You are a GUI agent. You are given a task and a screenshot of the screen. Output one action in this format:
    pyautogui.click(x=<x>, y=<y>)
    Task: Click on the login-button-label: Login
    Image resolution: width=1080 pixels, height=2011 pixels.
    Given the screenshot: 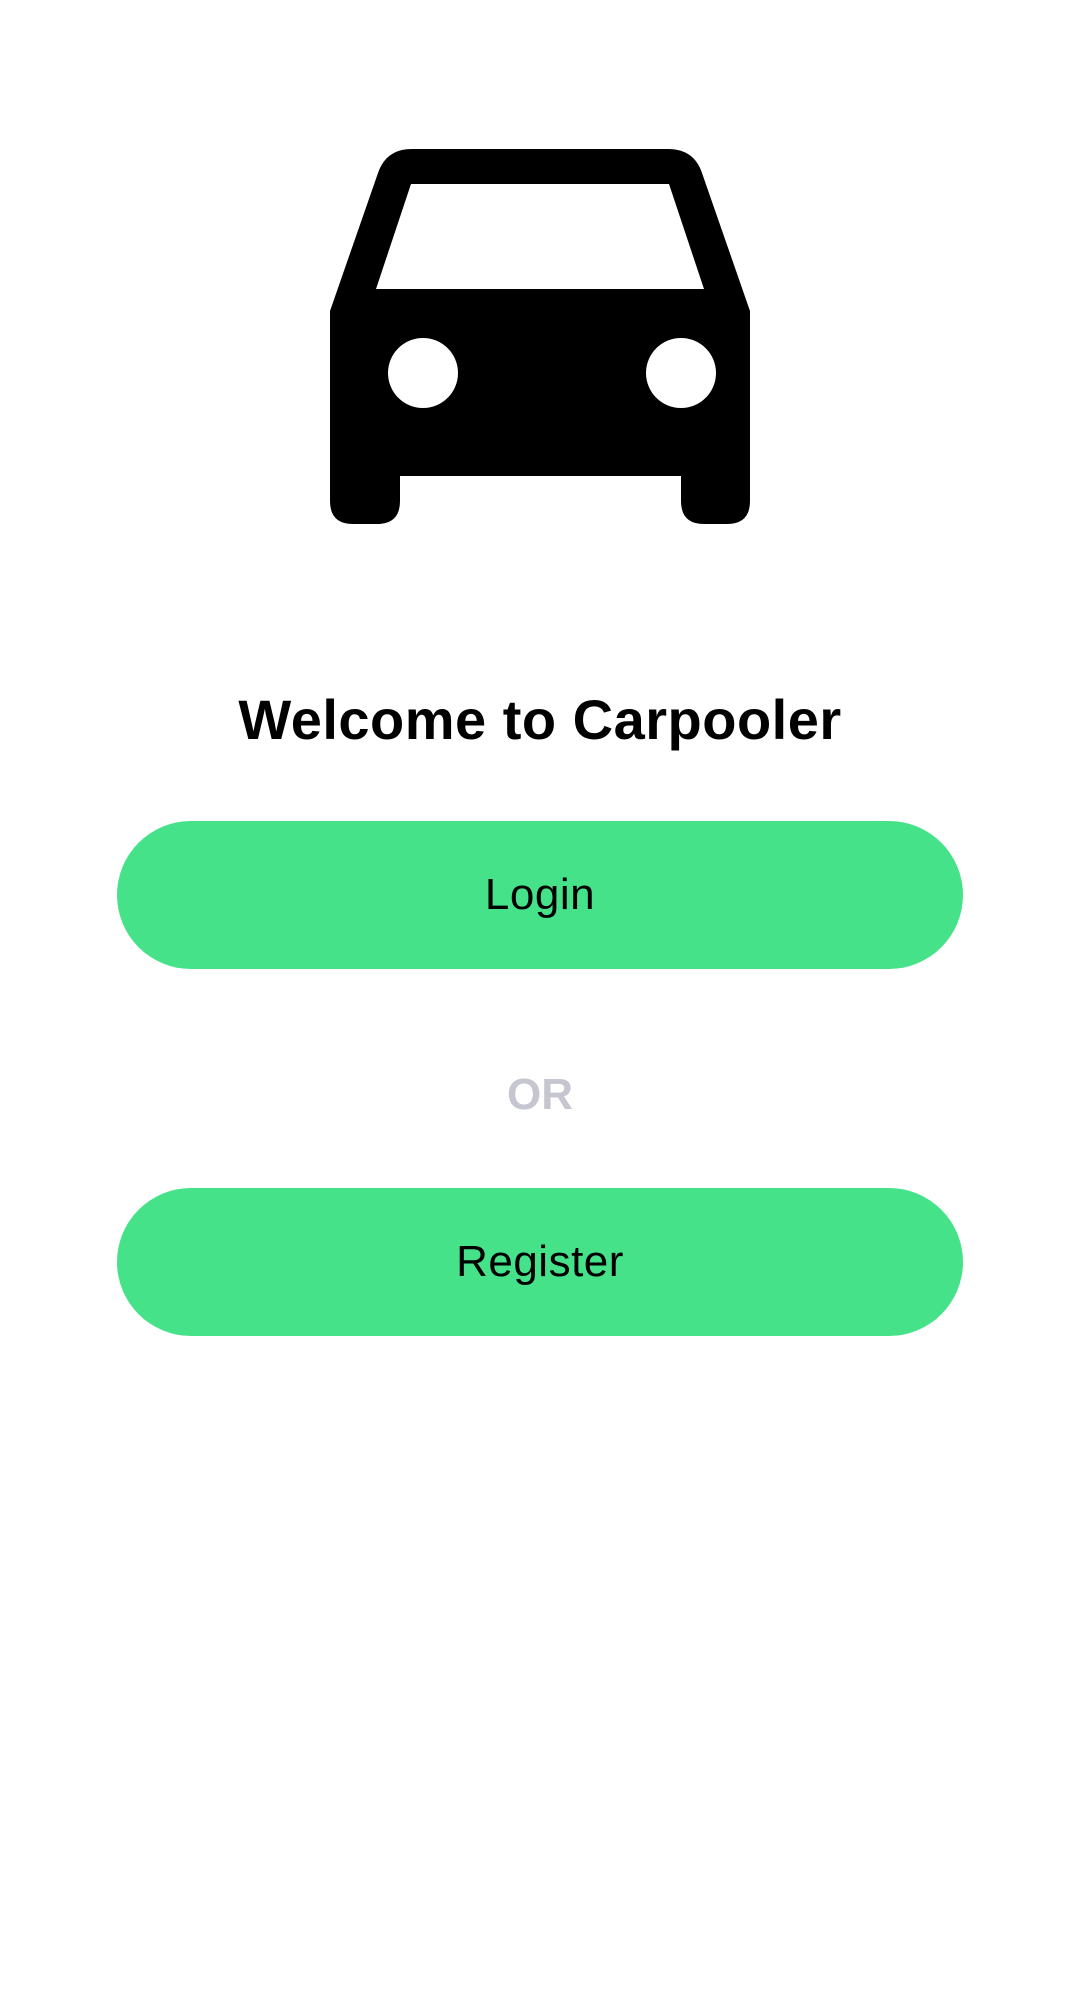 What is the action you would take?
    pyautogui.click(x=540, y=894)
    